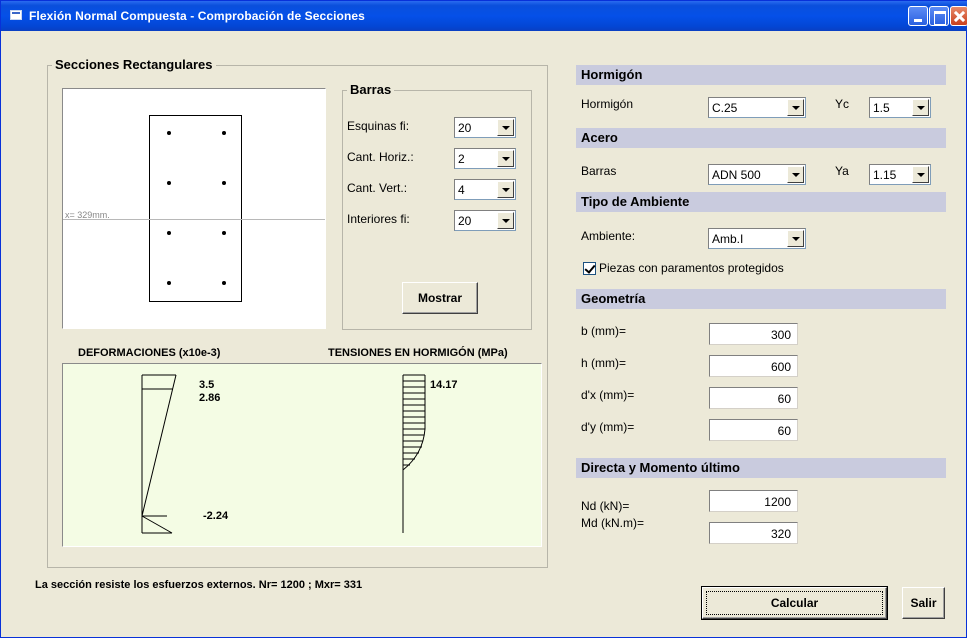 This screenshot has height=638, width=967. What do you see at coordinates (414, 423) in the screenshot?
I see `stress-hatching` at bounding box center [414, 423].